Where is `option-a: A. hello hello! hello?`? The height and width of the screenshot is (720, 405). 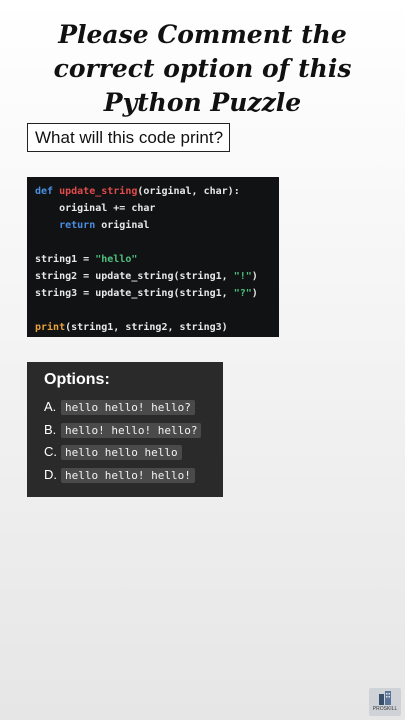 option-a: A. hello hello! hello? is located at coordinates (133, 407).